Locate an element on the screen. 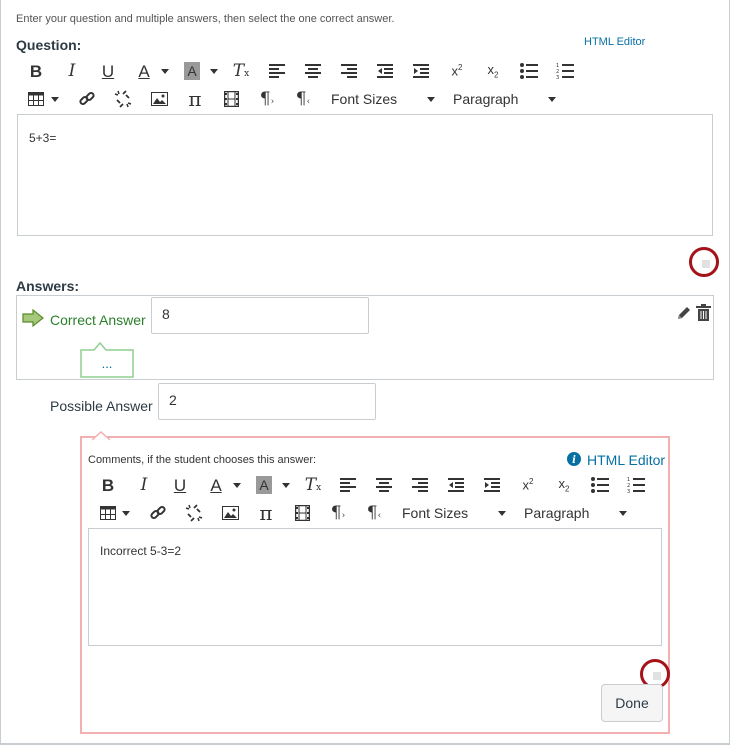 Image resolution: width=730 pixels, height=745 pixels. comments-pointer is located at coordinates (101, 437).